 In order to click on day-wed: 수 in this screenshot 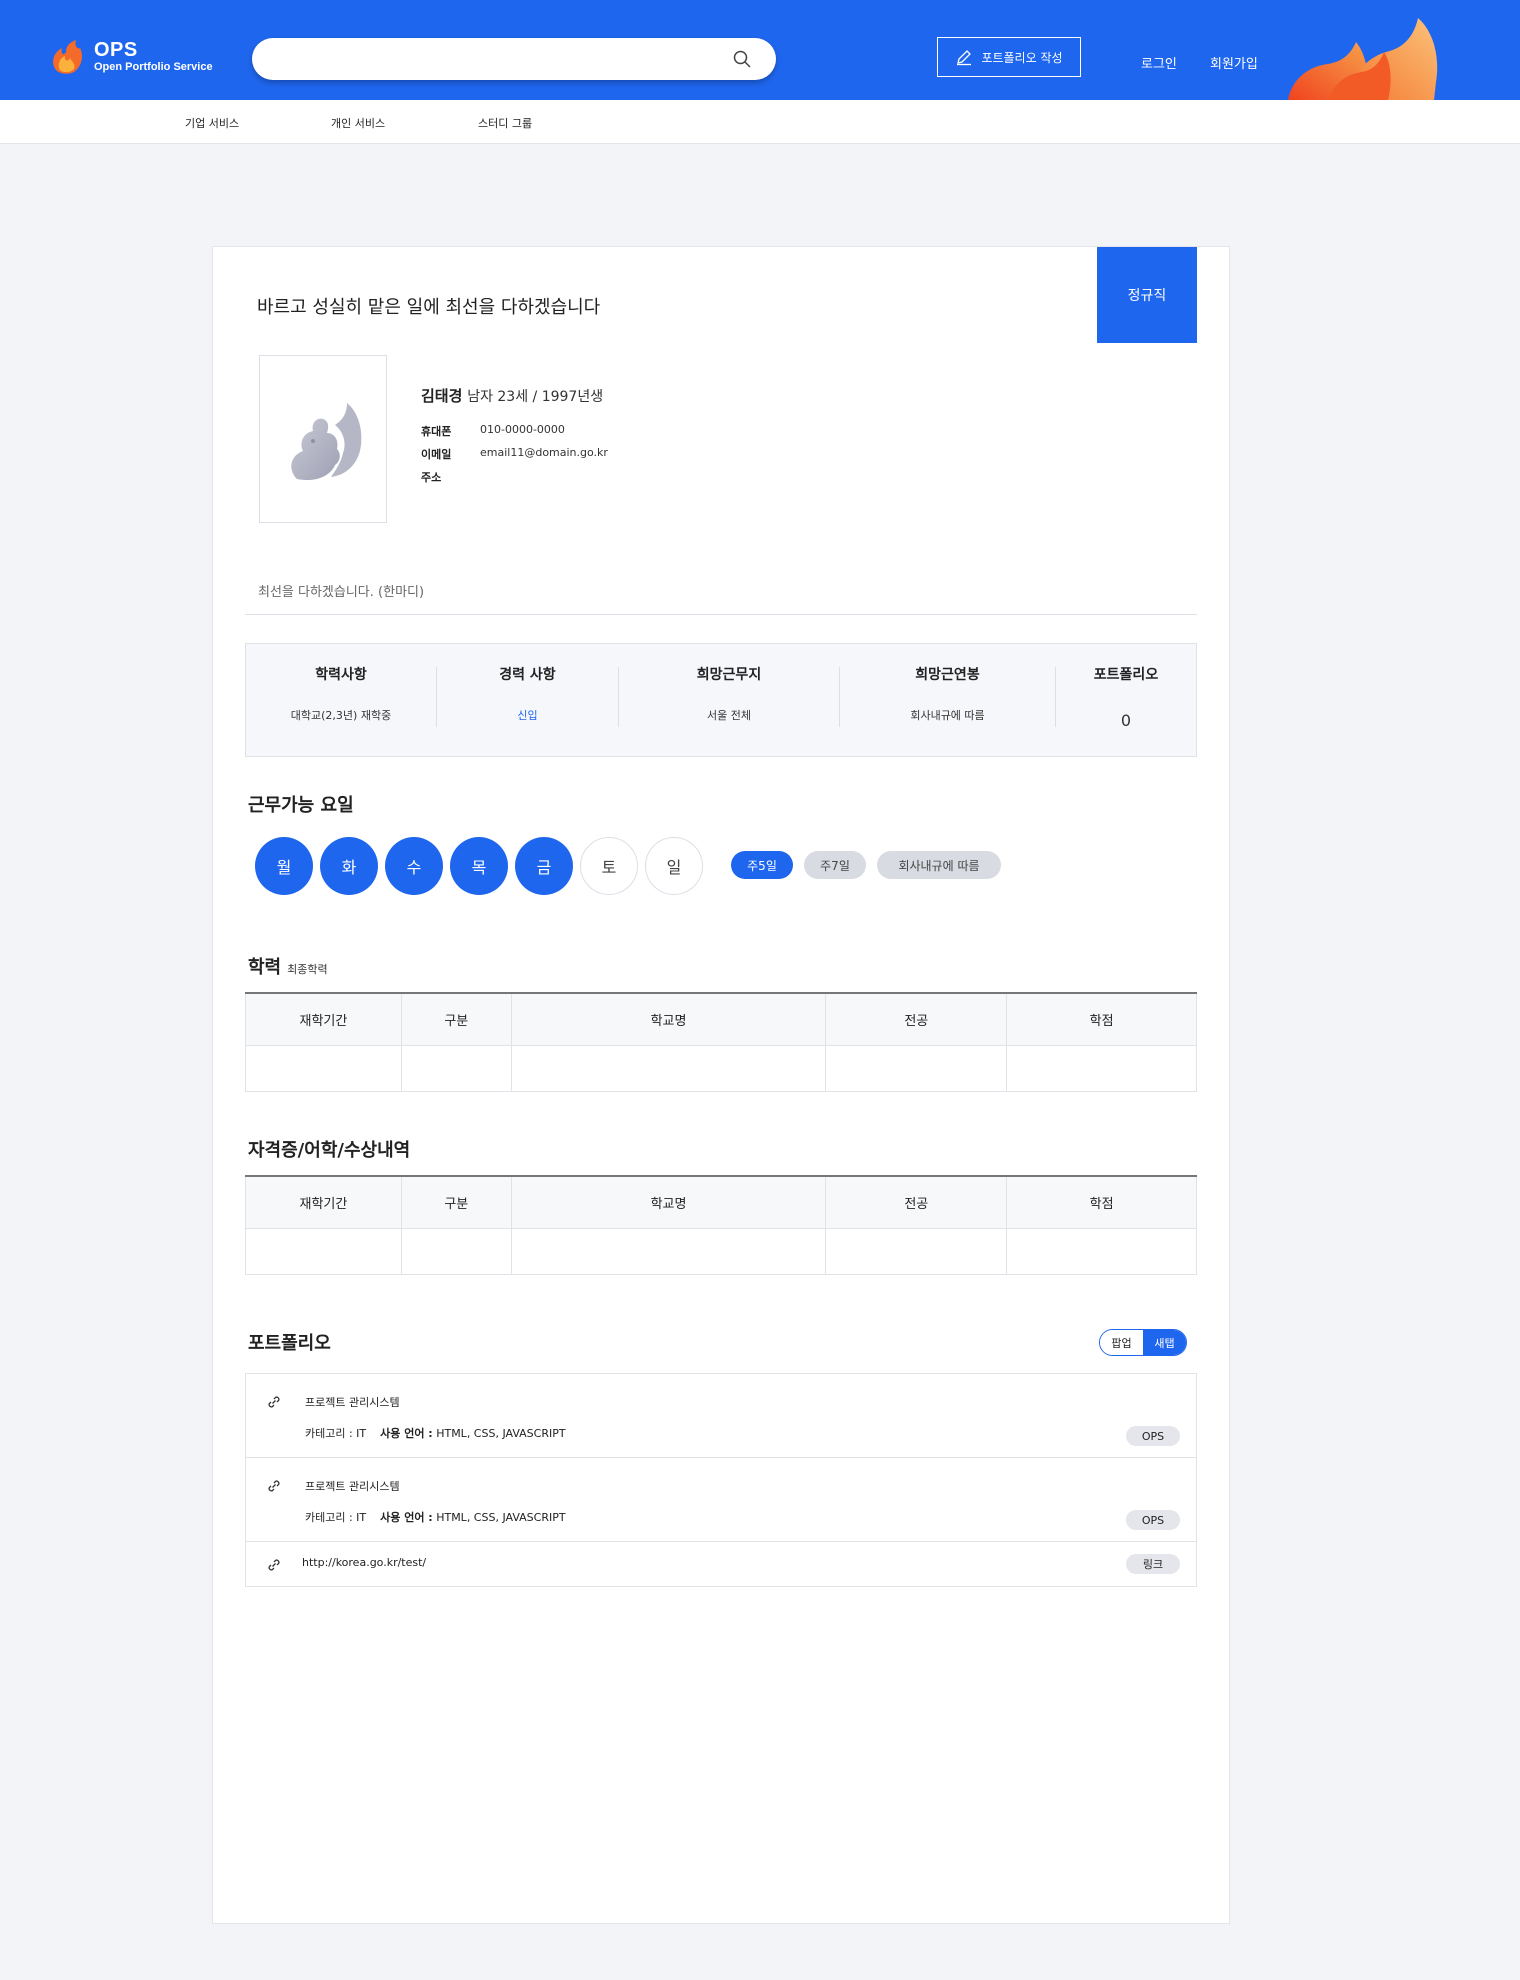, I will do `click(414, 866)`.